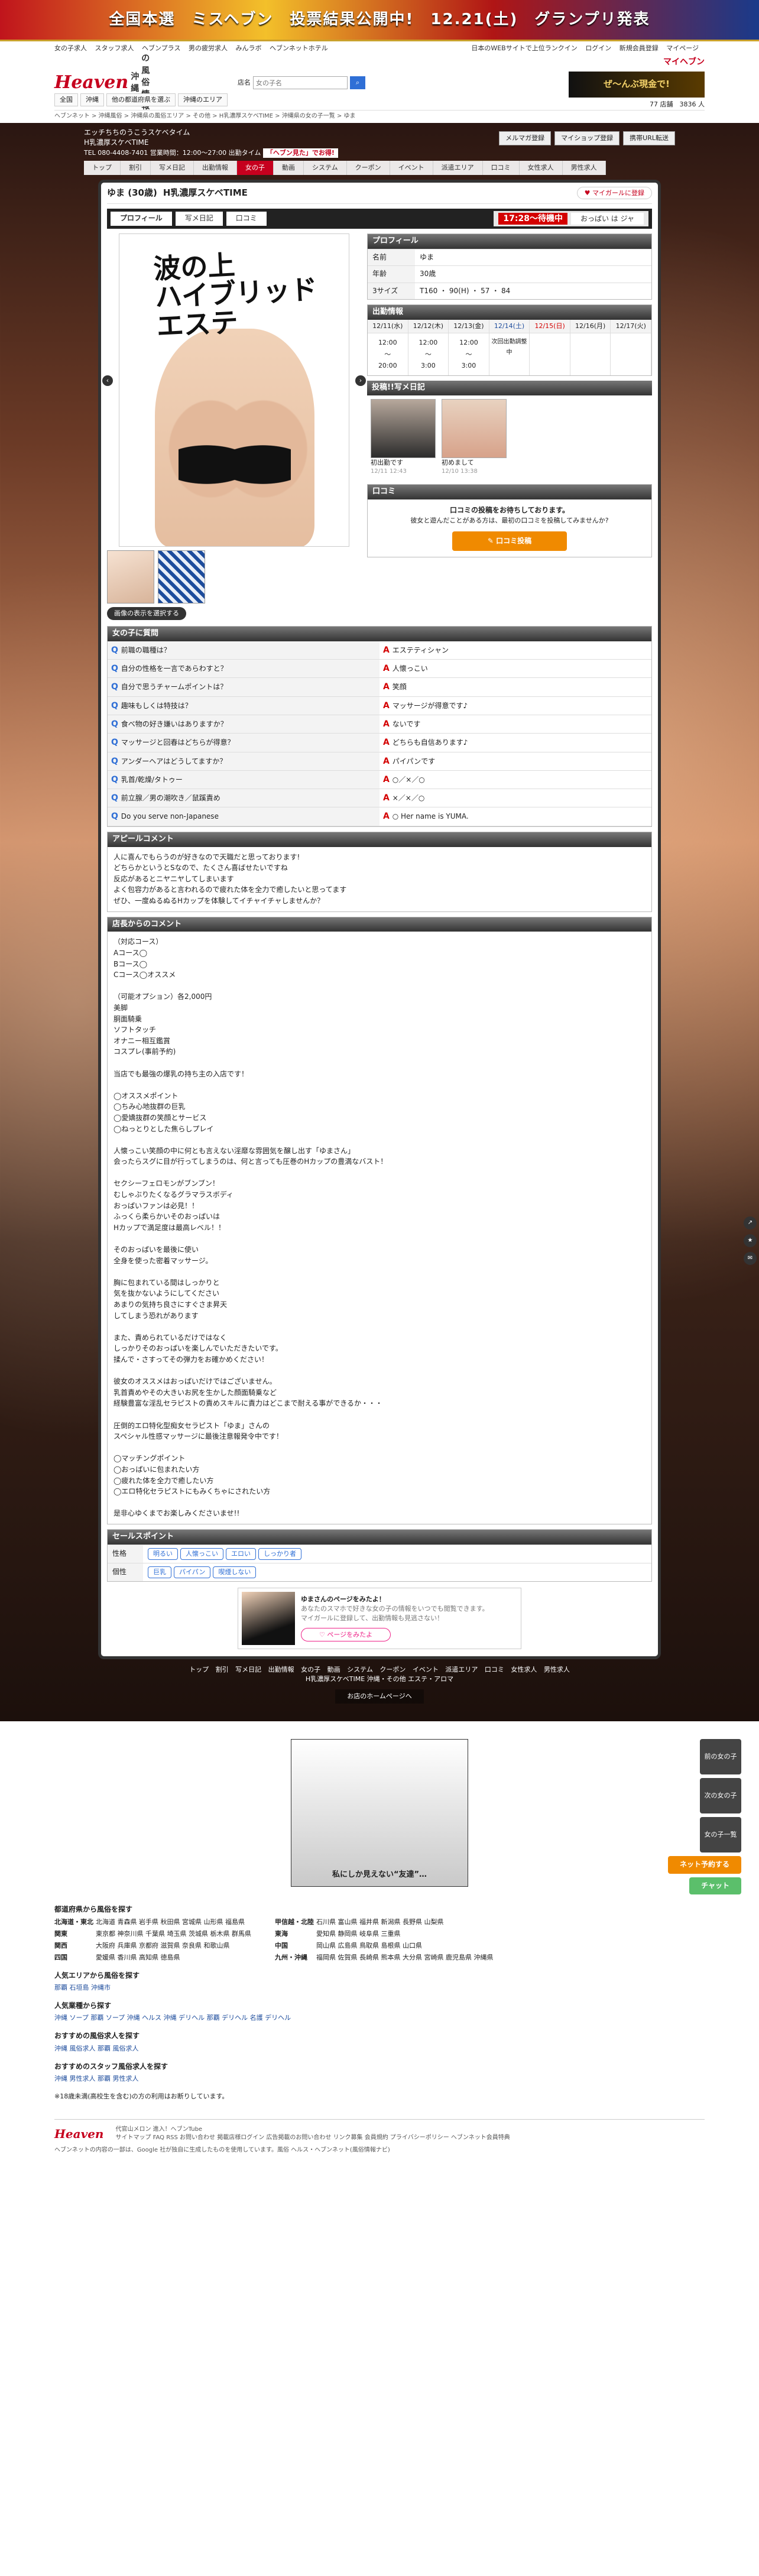  Describe the element at coordinates (163, 1553) in the screenshot. I see `tag-pill: 明るい` at that location.